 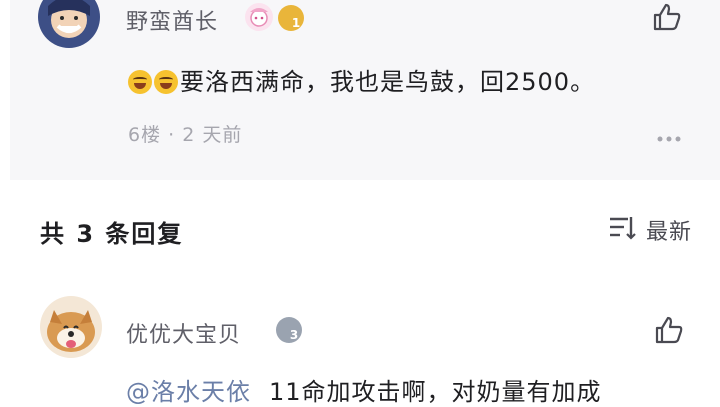 What do you see at coordinates (667, 17) in the screenshot?
I see `thumbs-up-icon` at bounding box center [667, 17].